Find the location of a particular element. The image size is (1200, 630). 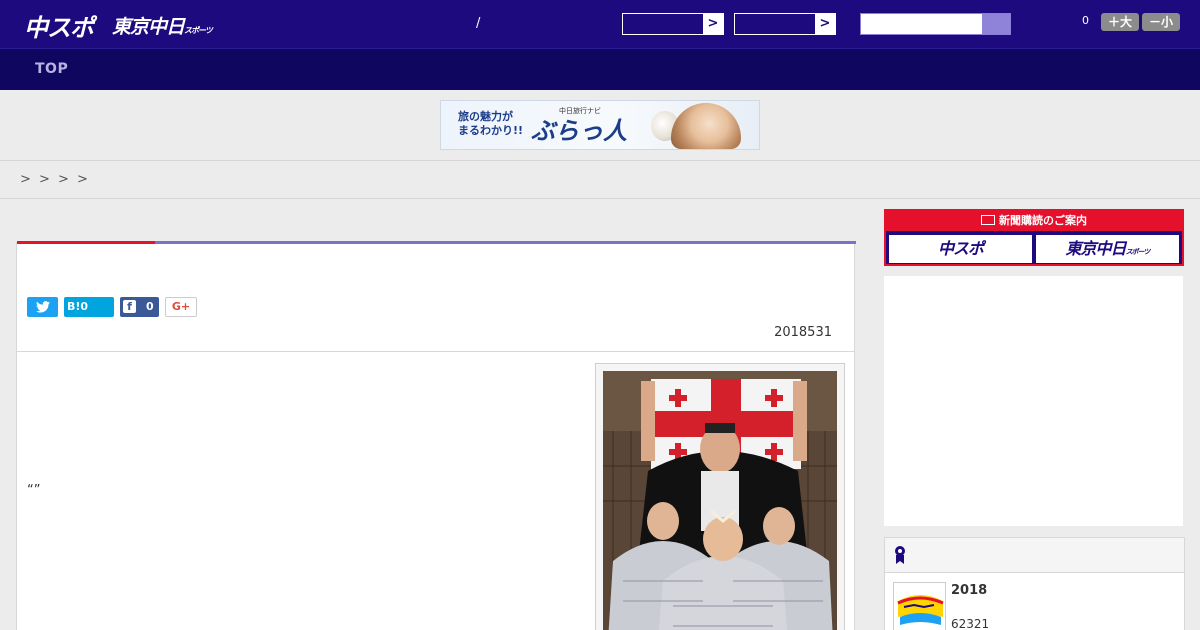

ranking-item-number: 62321 is located at coordinates (970, 623).